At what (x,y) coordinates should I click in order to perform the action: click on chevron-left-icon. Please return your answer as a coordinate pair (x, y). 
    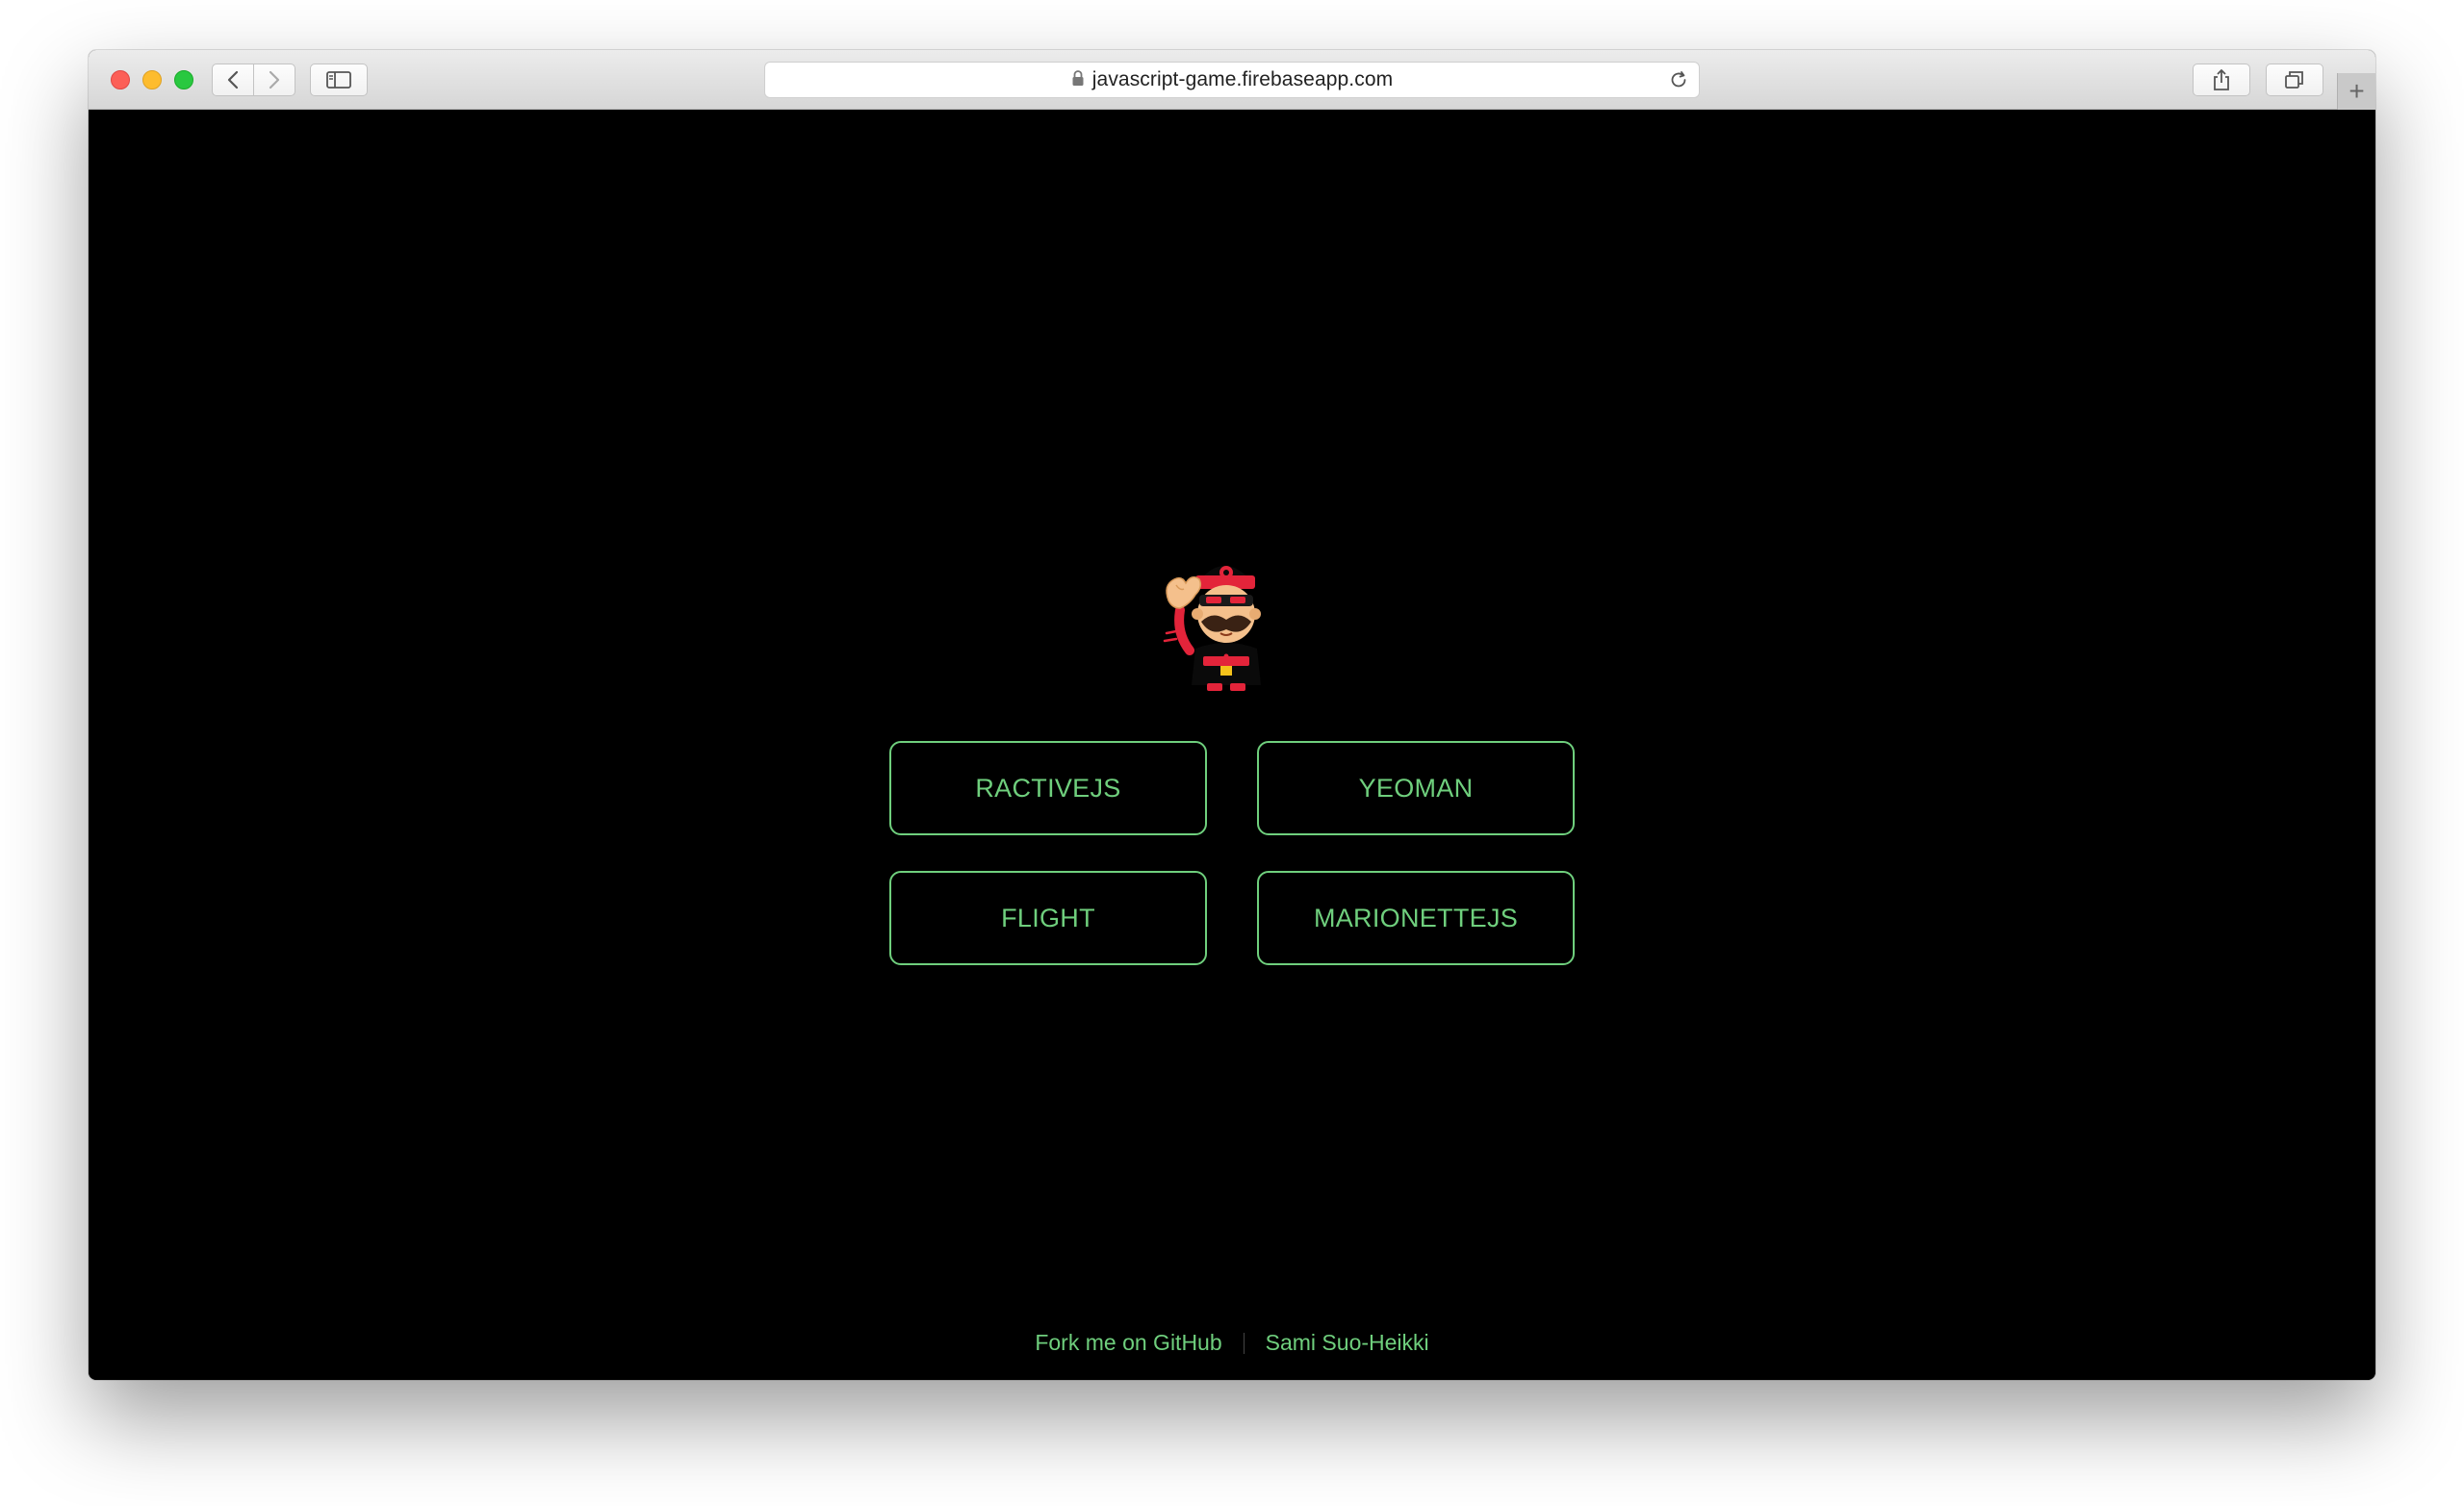
    Looking at the image, I should click on (233, 79).